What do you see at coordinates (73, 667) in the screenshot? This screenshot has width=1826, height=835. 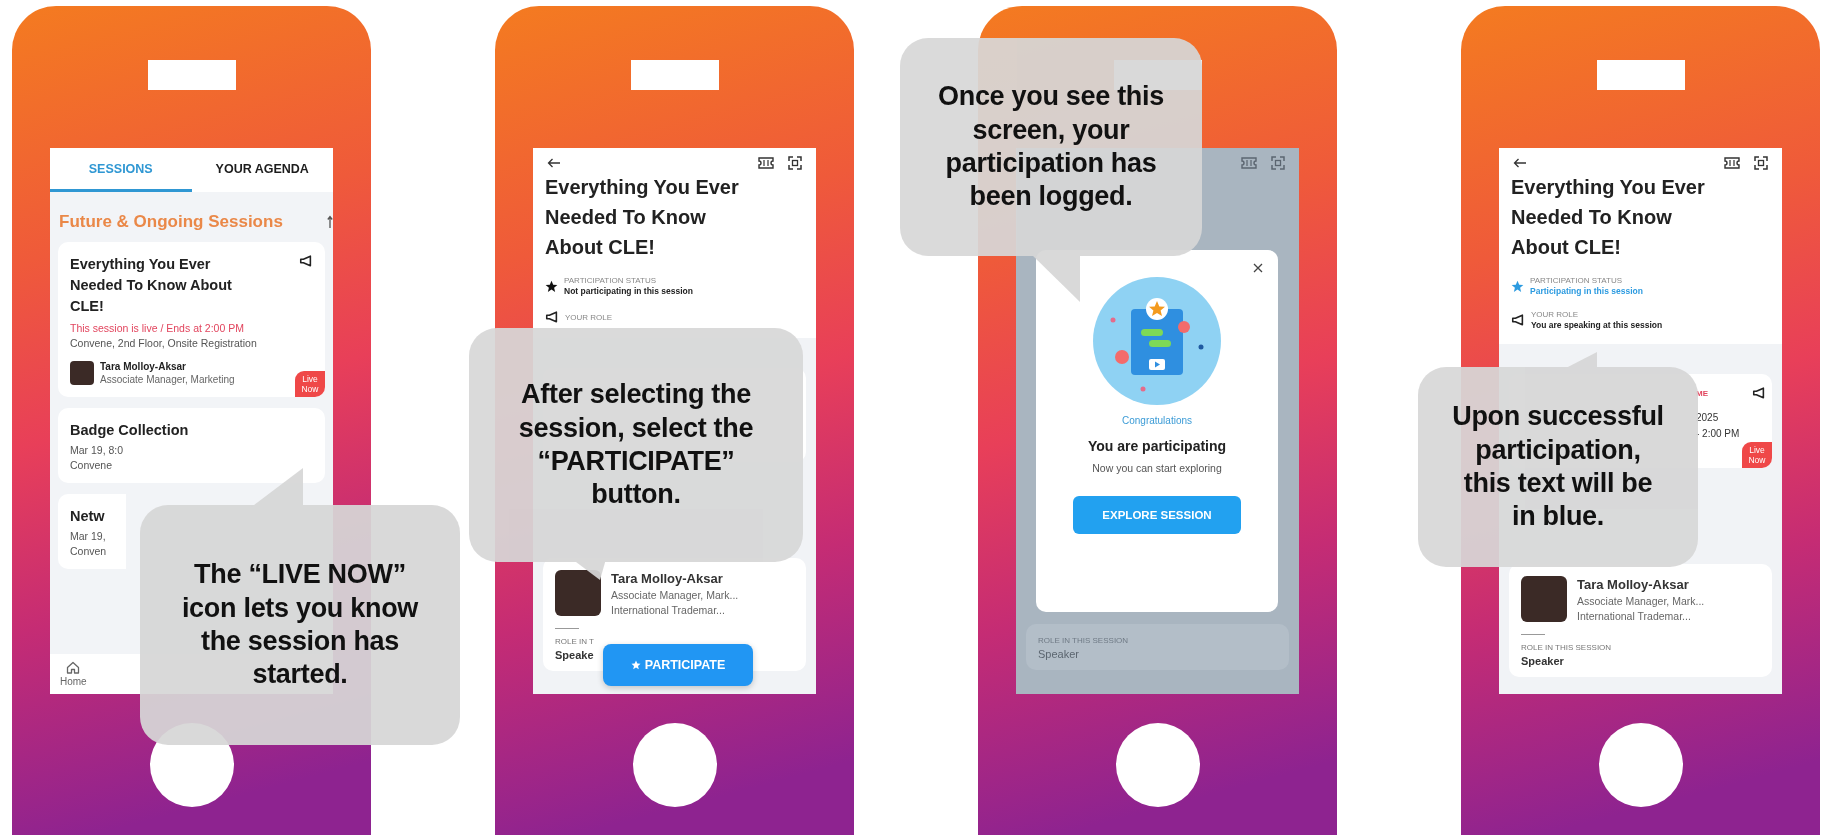 I see `home-icon` at bounding box center [73, 667].